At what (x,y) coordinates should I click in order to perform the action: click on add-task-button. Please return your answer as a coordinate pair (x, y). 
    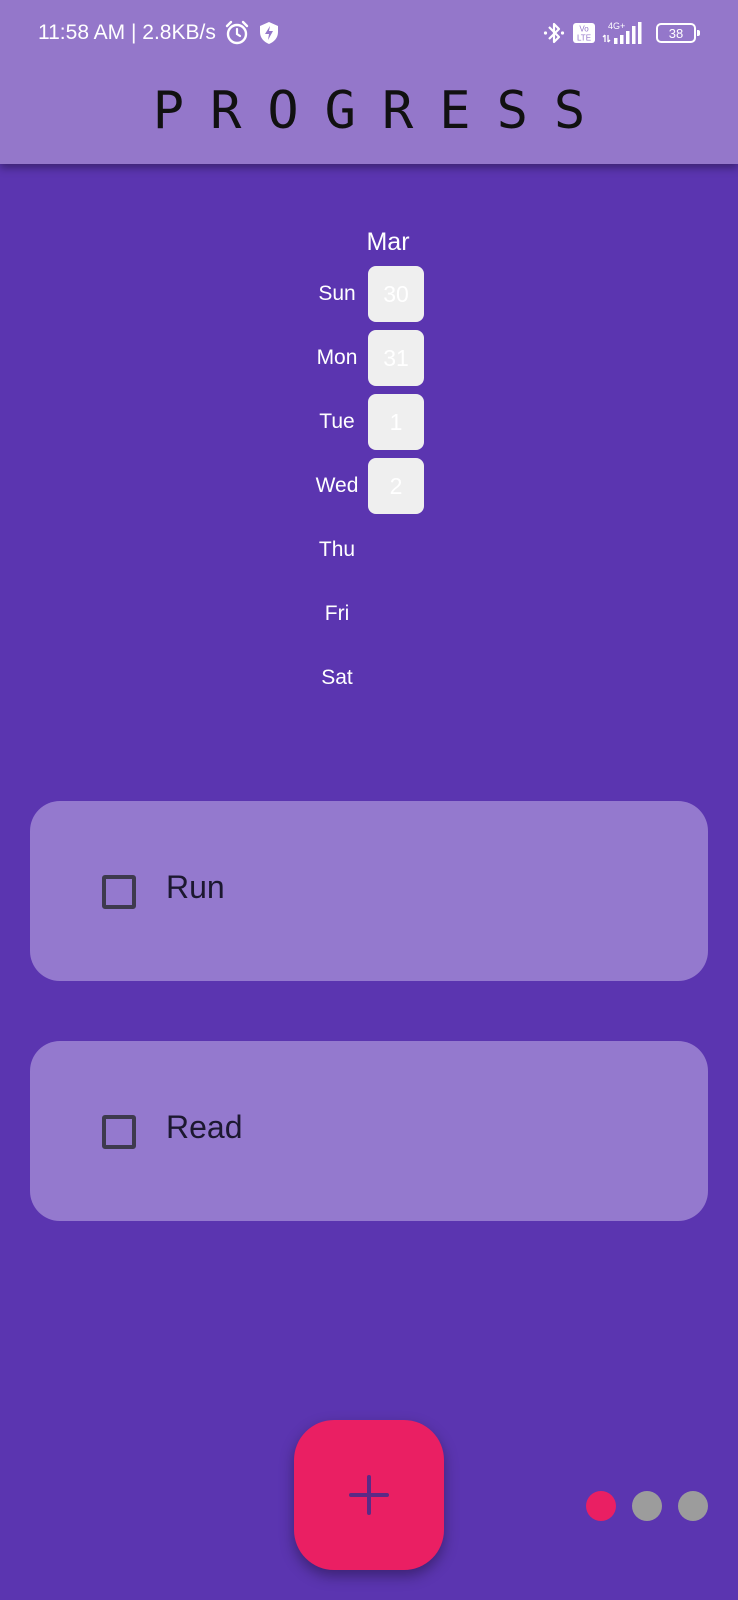
    Looking at the image, I should click on (369, 1495).